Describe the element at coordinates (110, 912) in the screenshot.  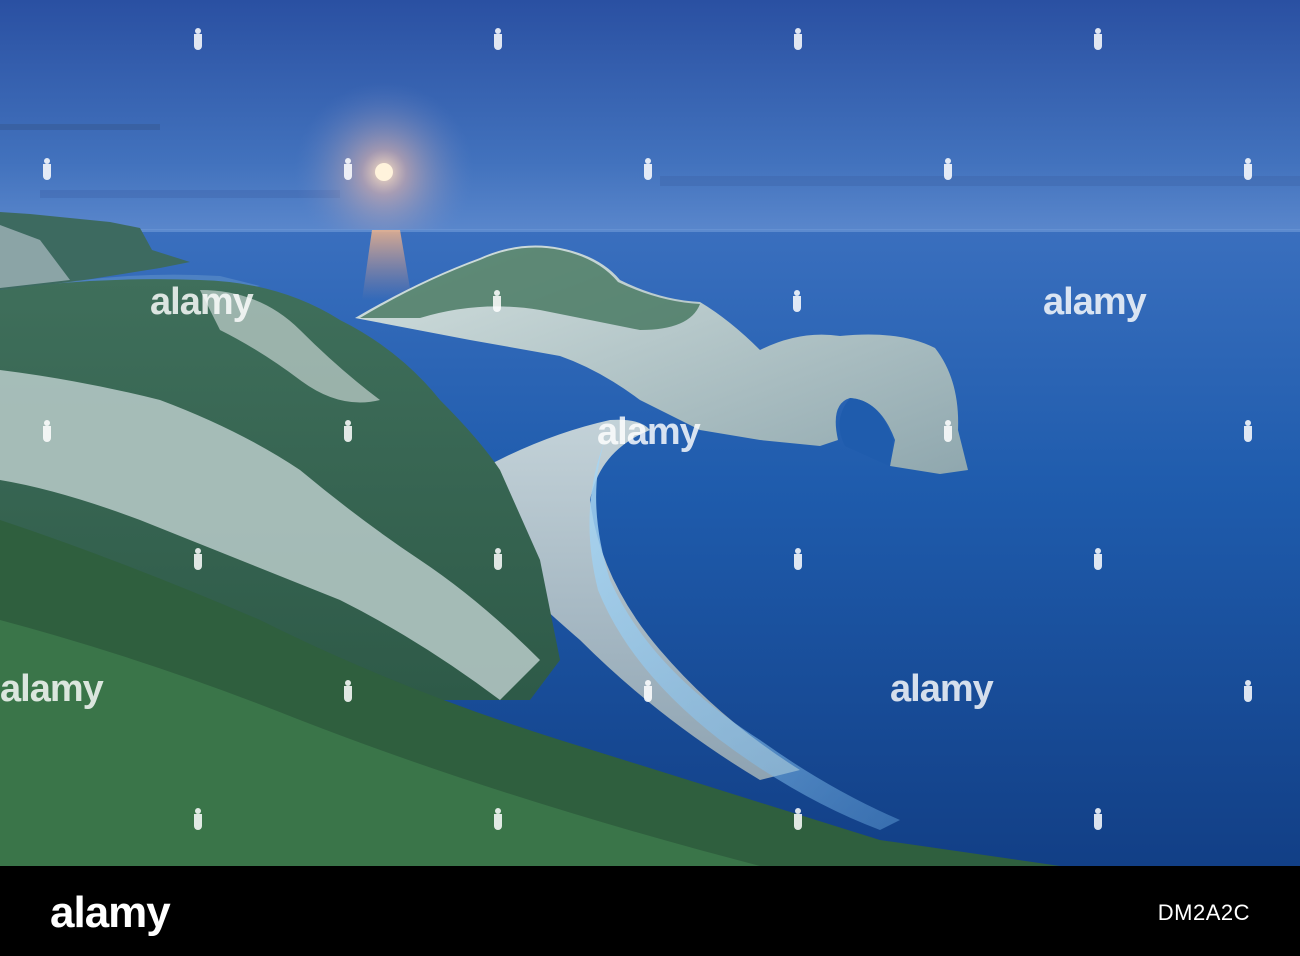
I see `footer-logo: alamy` at that location.